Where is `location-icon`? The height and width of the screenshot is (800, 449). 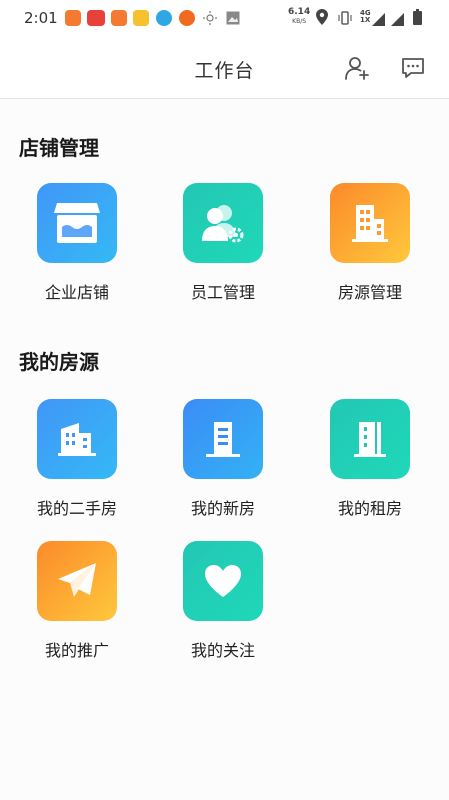 location-icon is located at coordinates (322, 19).